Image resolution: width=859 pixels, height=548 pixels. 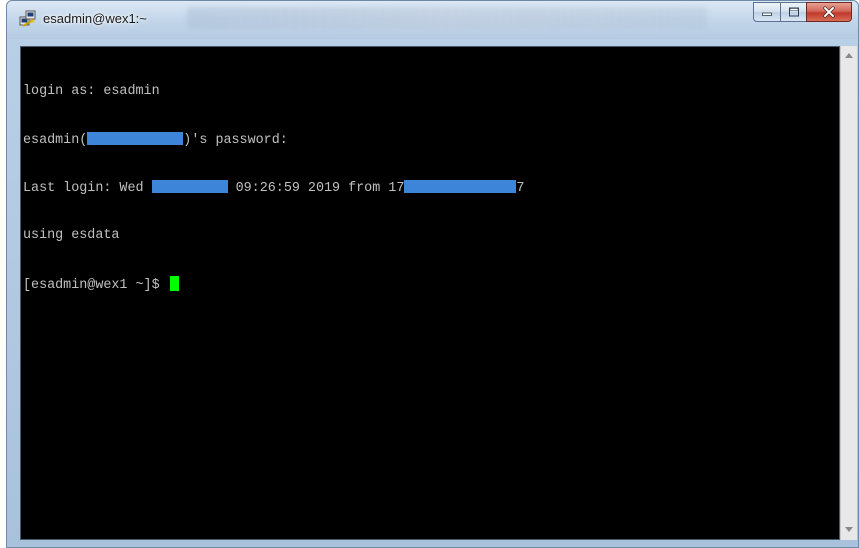 I want to click on scroll-down-button, so click(x=849, y=530).